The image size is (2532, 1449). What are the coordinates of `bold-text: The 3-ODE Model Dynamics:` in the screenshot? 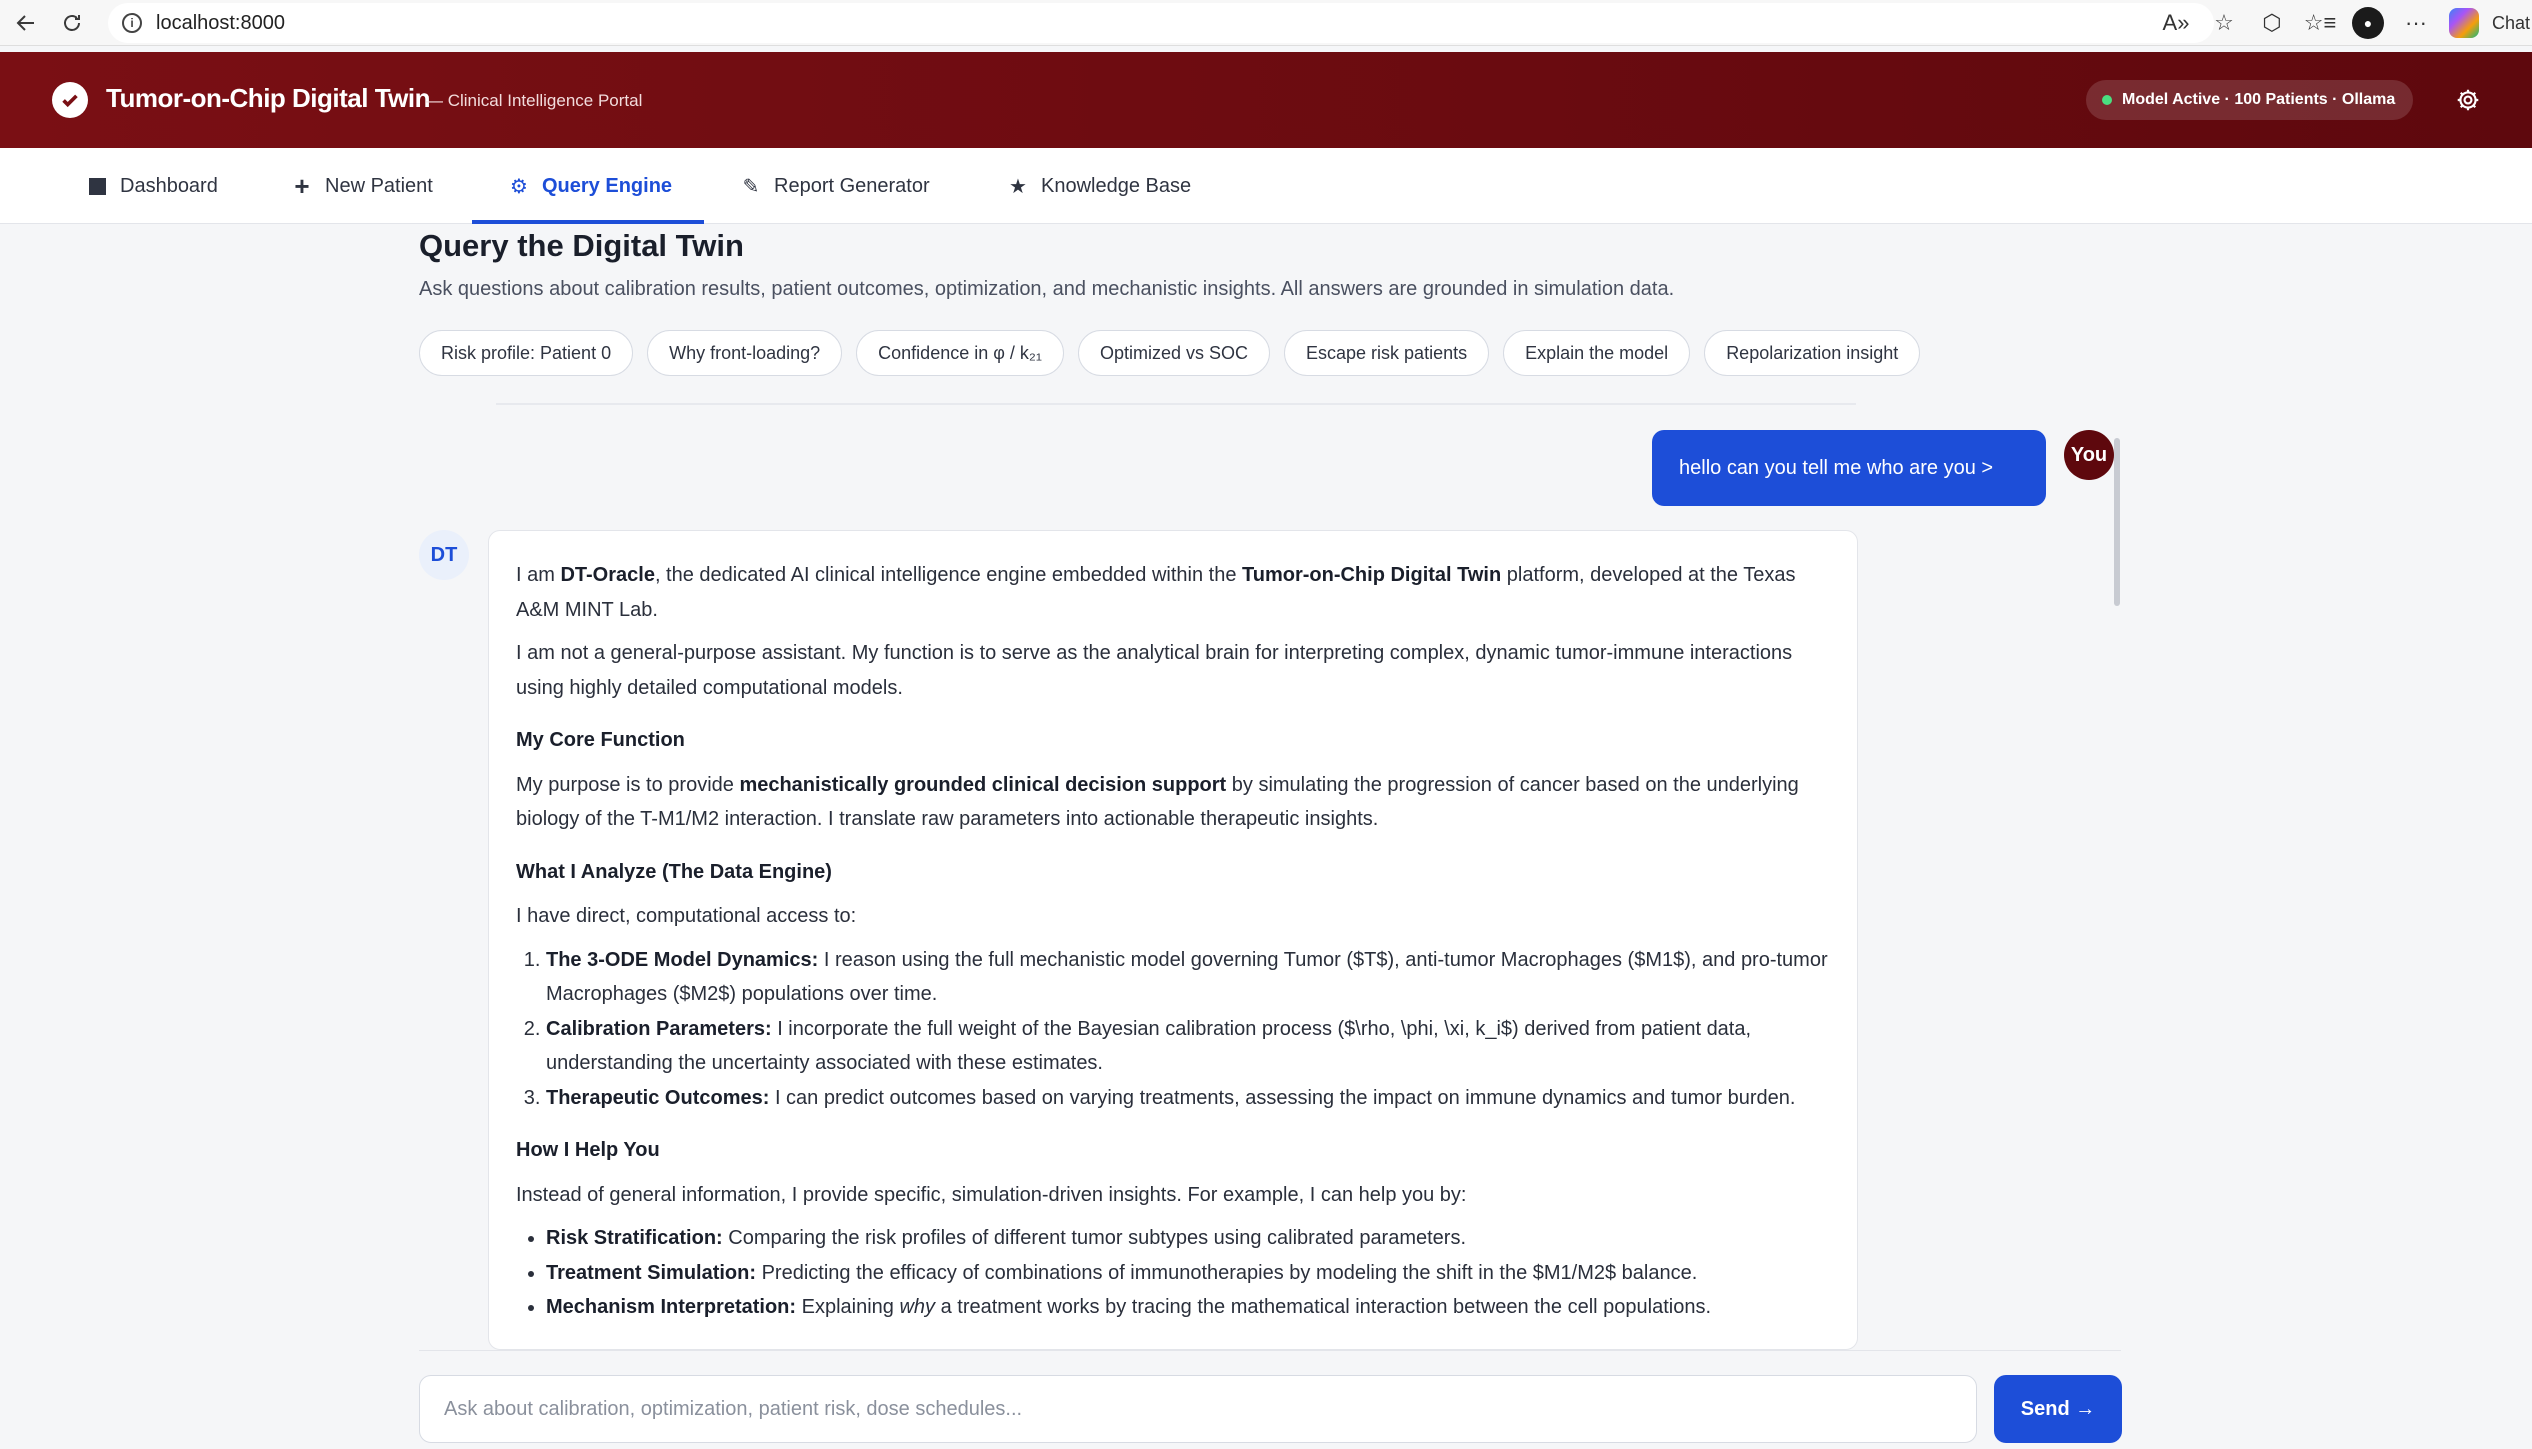 It's located at (682, 959).